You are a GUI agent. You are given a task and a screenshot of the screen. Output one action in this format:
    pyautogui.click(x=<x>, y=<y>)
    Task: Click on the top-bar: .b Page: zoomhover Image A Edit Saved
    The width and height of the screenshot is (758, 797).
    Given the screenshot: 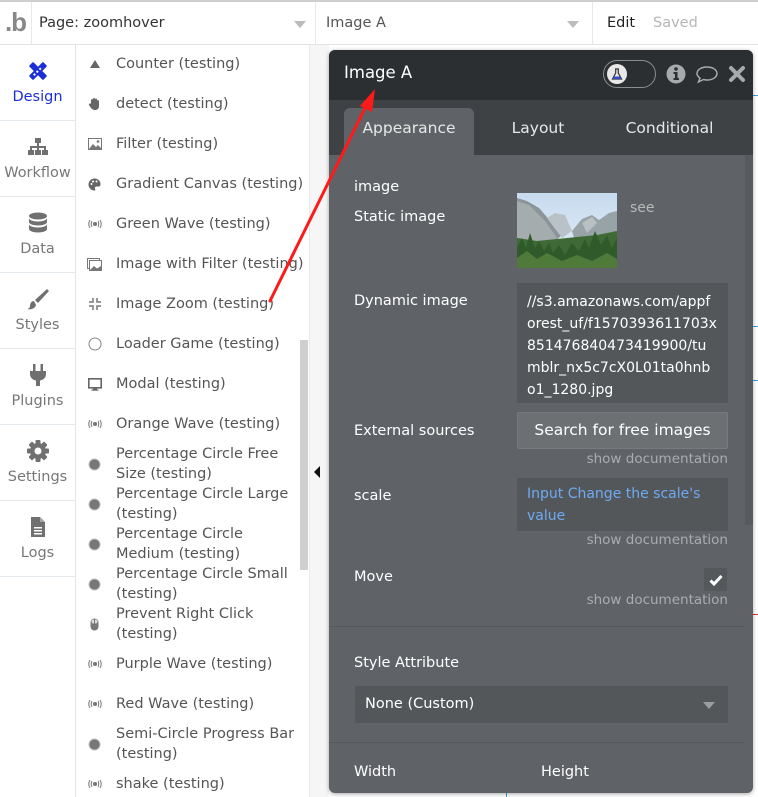 What is the action you would take?
    pyautogui.click(x=379, y=22)
    